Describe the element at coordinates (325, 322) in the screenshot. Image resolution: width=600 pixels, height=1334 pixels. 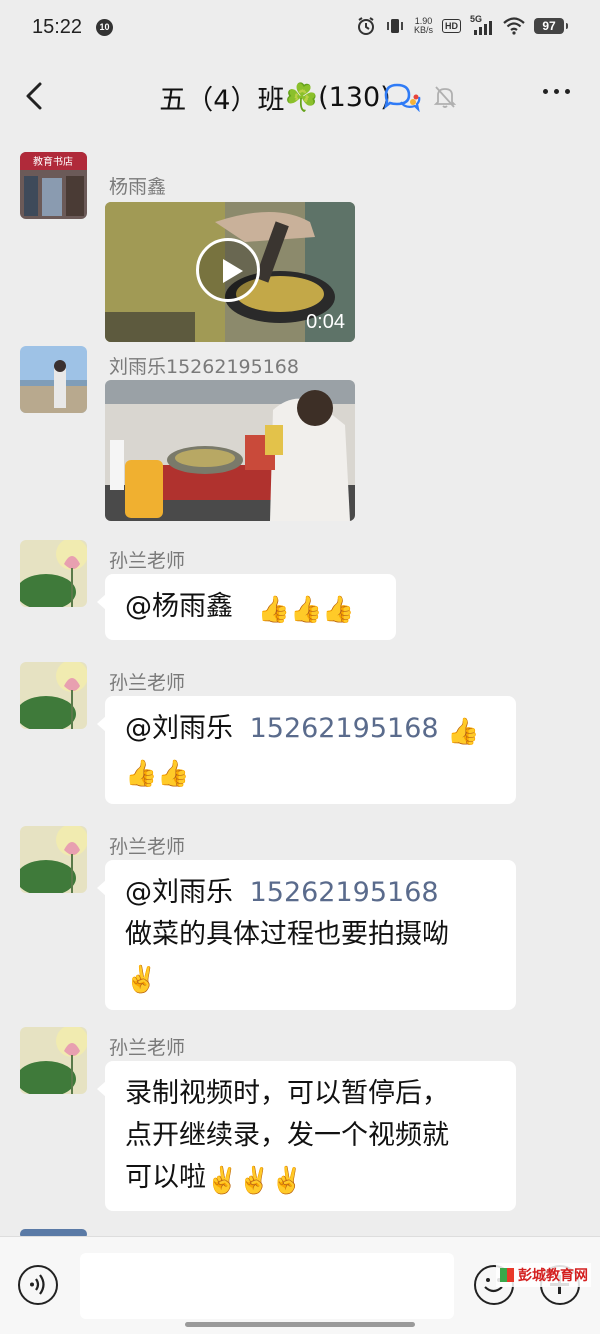
I see `video-duration: 0:04` at that location.